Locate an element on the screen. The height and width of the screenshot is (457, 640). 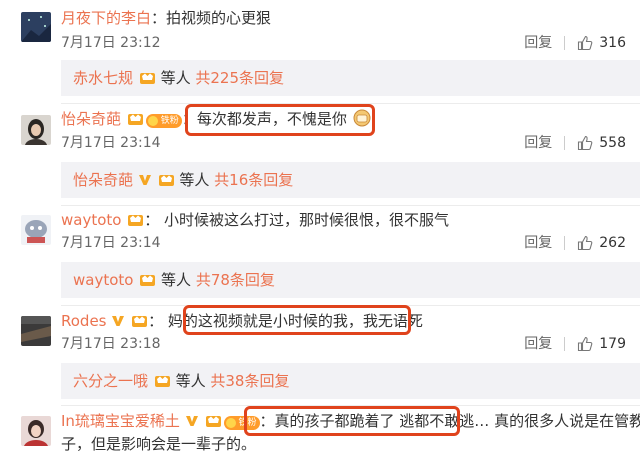
comment-text-line2: 子，但是影响会是一辈子的。 is located at coordinates (159, 444).